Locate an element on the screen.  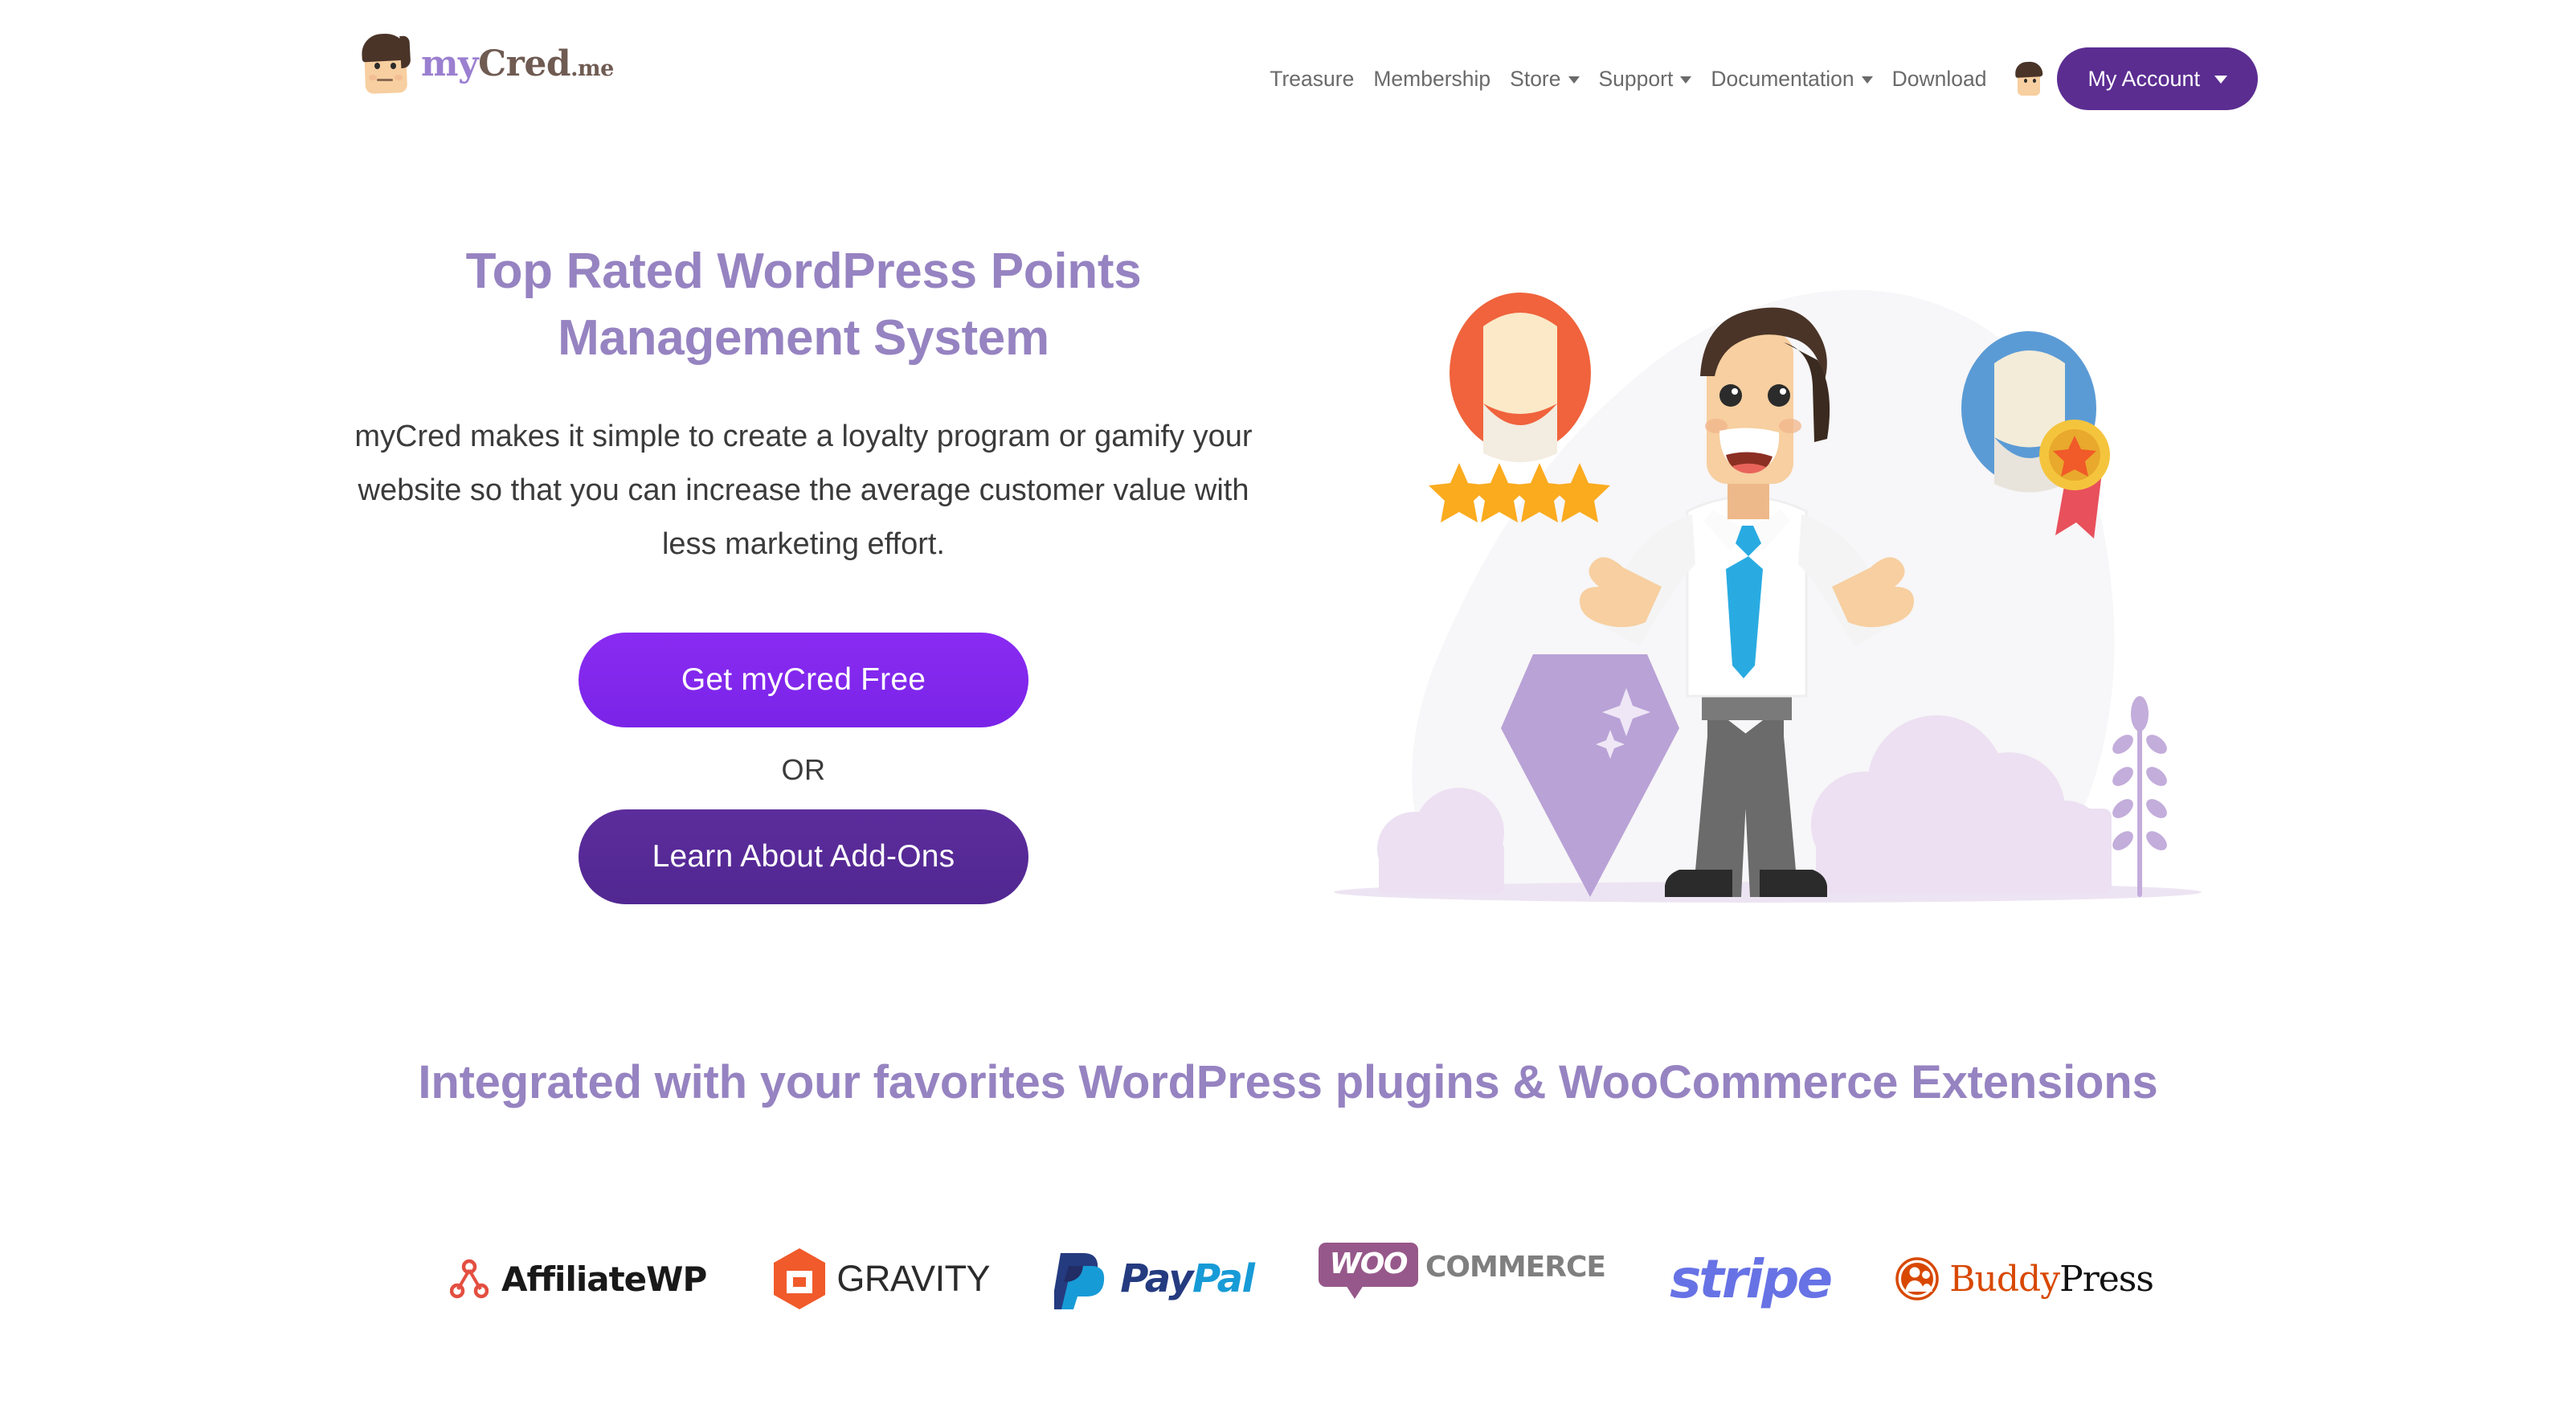
buddypress-label: BuddyPress is located at coordinates (2051, 1279).